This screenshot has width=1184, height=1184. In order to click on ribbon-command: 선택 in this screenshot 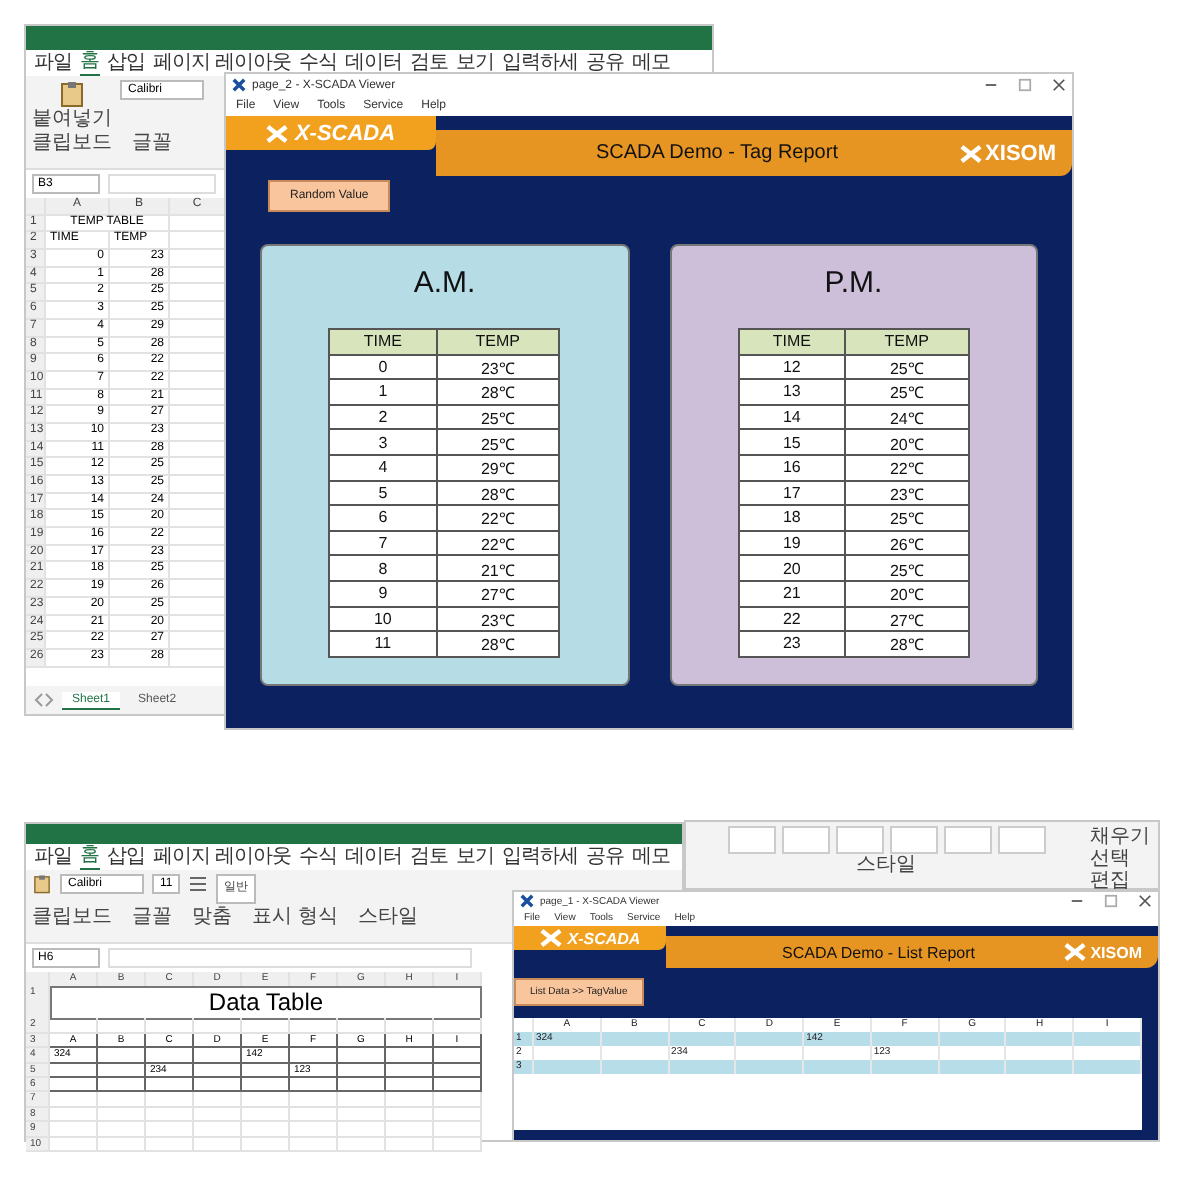, I will do `click(1120, 859)`.